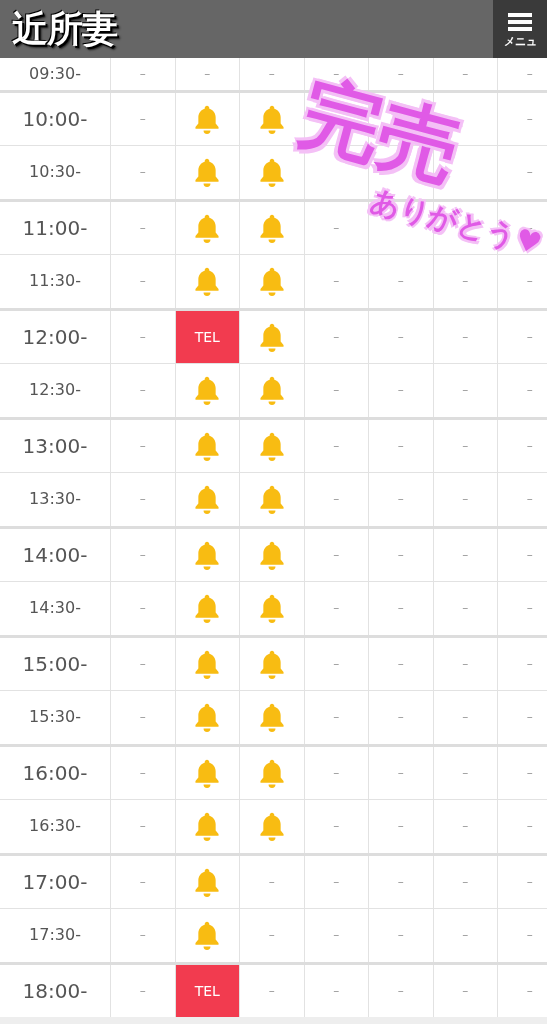  Describe the element at coordinates (55, 664) in the screenshot. I see `time-label: 15:00-` at that location.